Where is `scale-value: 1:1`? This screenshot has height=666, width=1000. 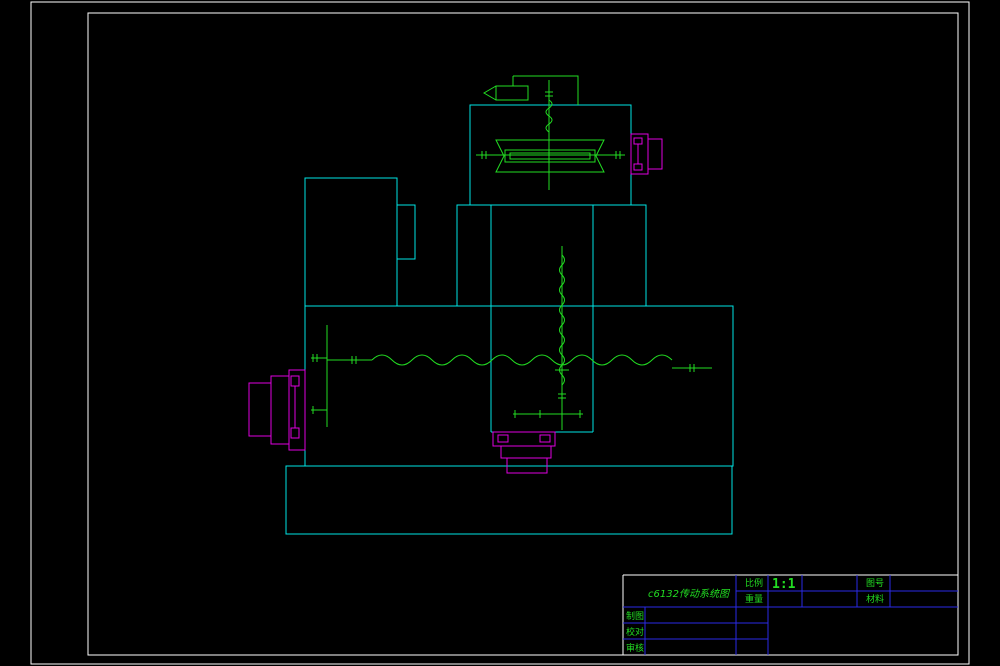
scale-value: 1:1 is located at coordinates (784, 584).